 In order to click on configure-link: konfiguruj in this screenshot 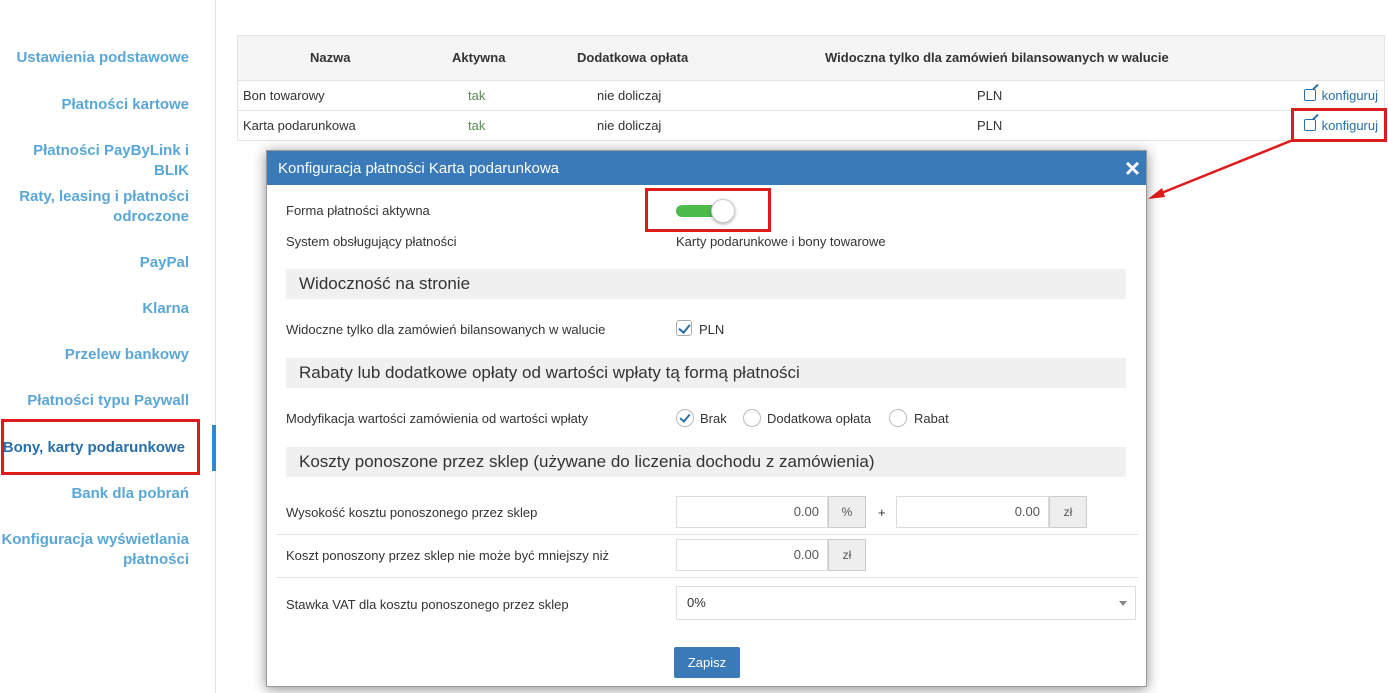, I will do `click(1340, 95)`.